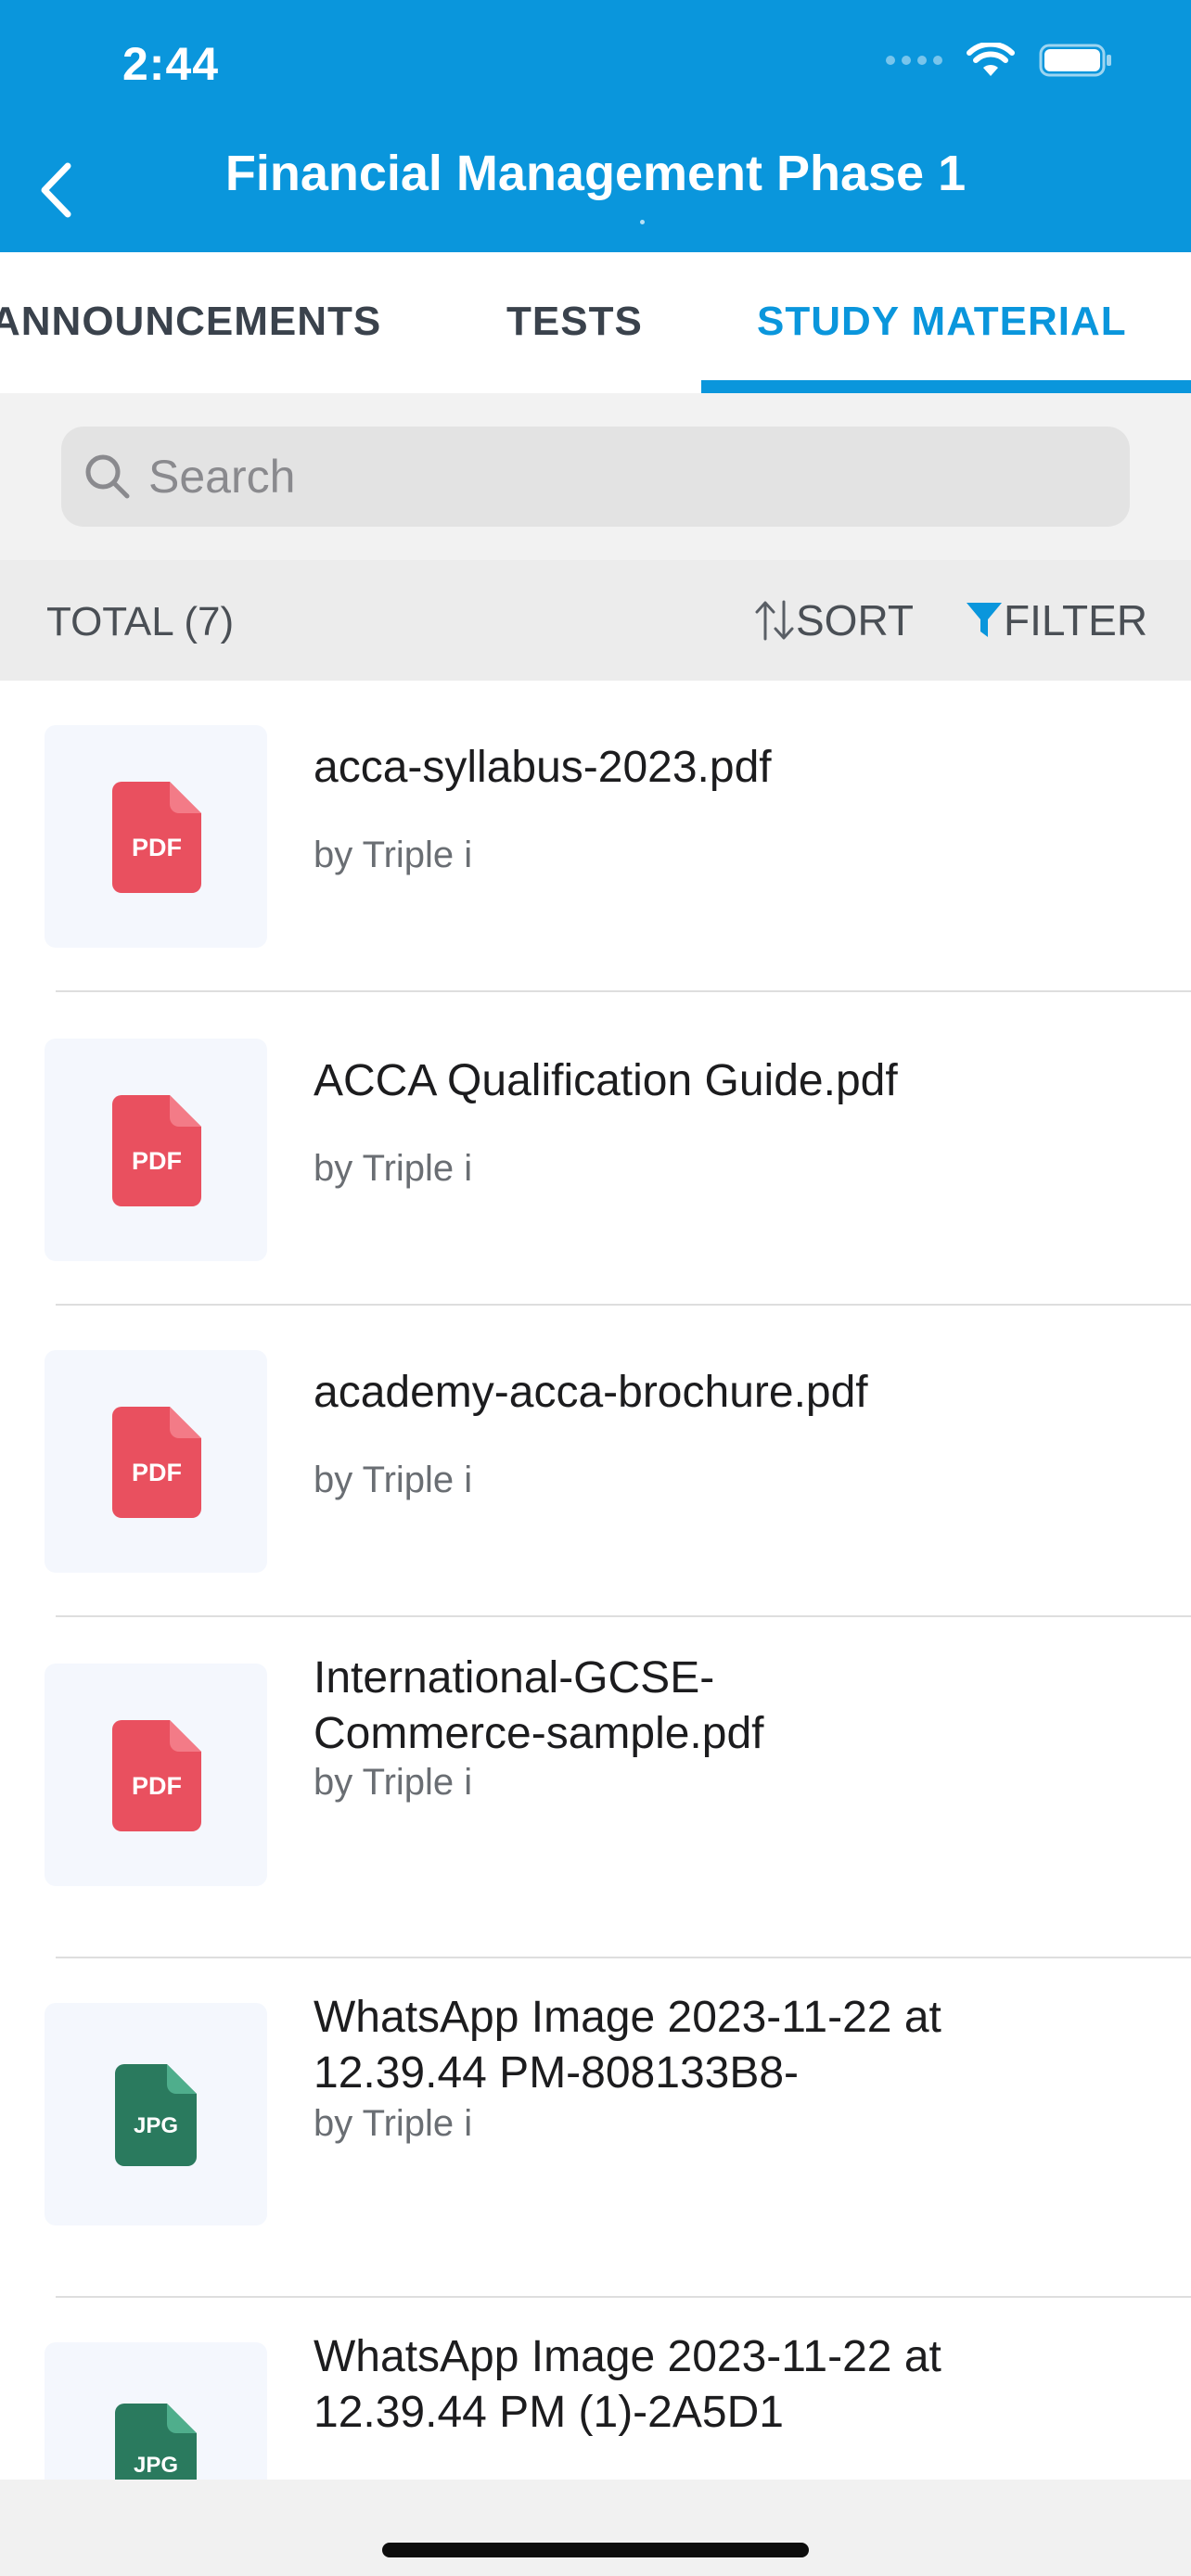 This screenshot has height=2576, width=1191. Describe the element at coordinates (595, 620) in the screenshot. I see `list-toolbar: TOTAL (7) SORT FILTER` at that location.